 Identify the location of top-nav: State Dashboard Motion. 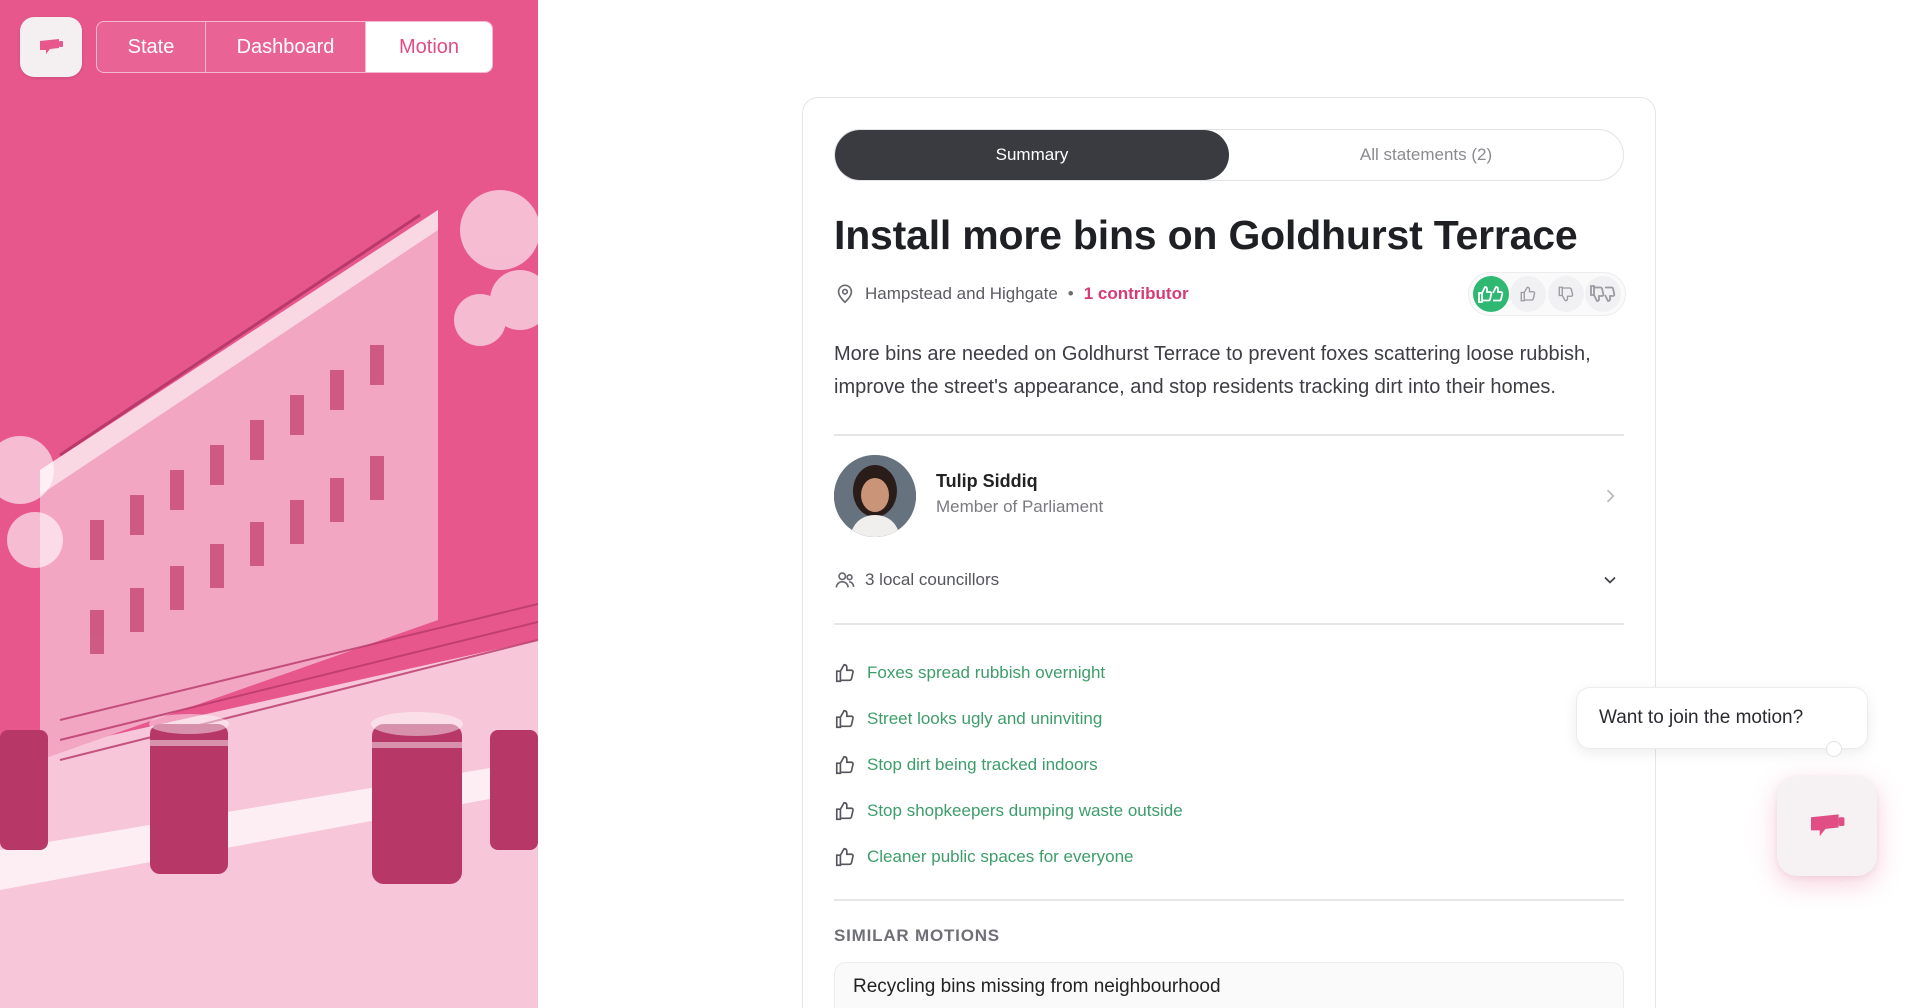
(294, 47).